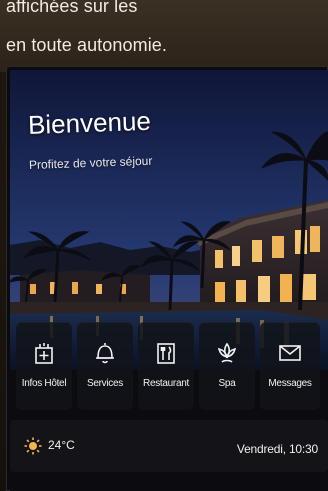  What do you see at coordinates (166, 353) in the screenshot?
I see `fork-knife-icon` at bounding box center [166, 353].